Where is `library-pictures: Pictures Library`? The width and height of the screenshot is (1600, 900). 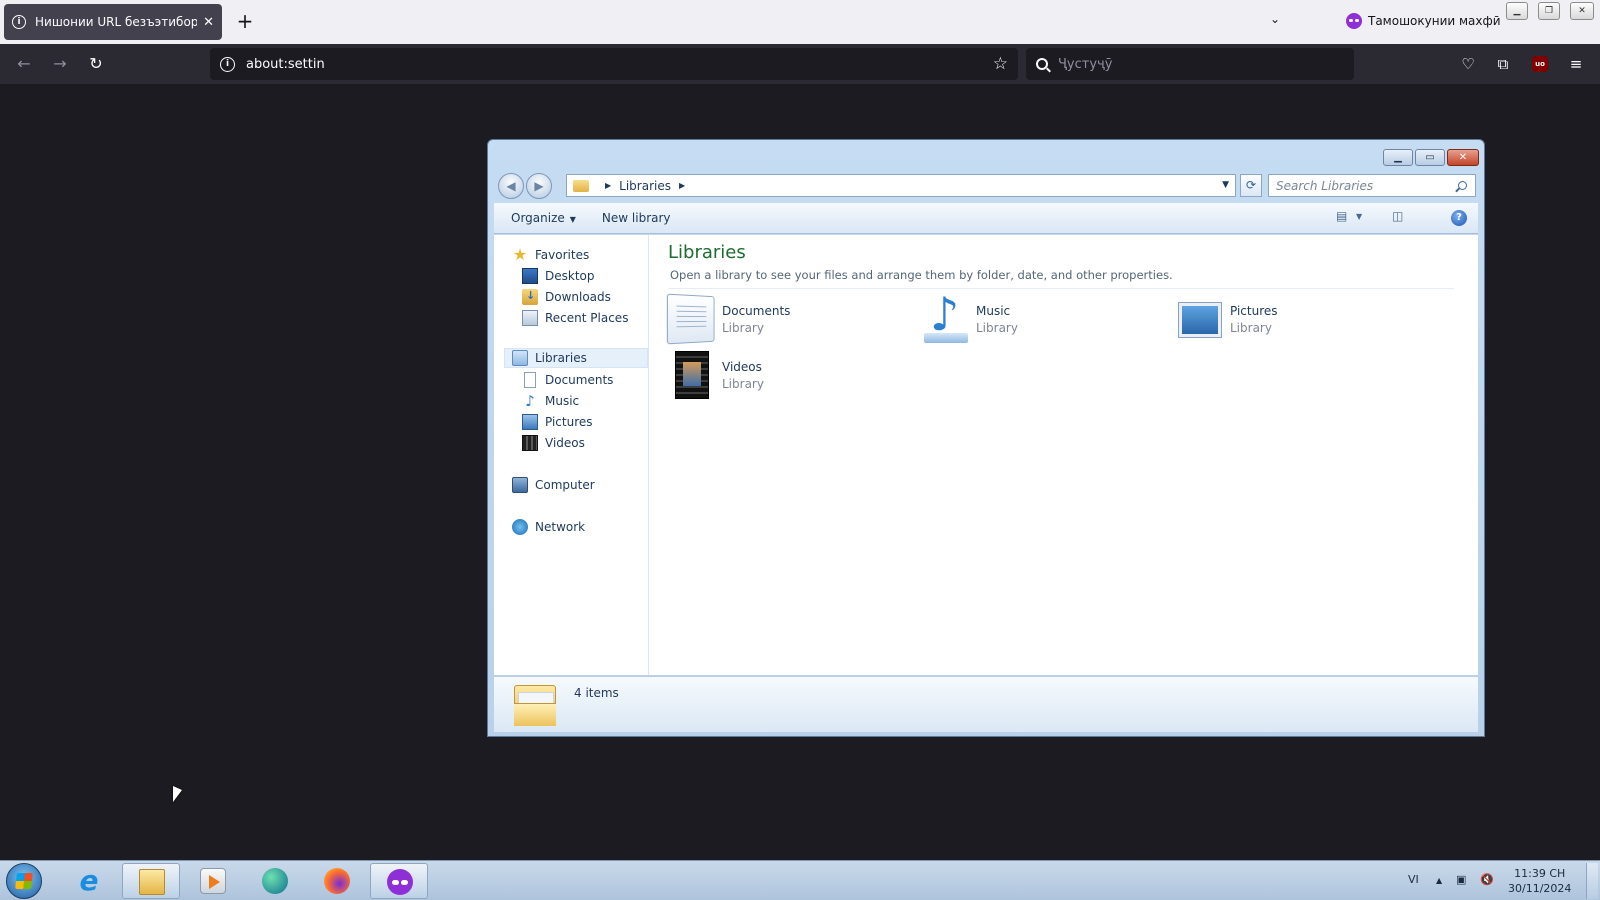 library-pictures: Pictures Library is located at coordinates (1286, 321).